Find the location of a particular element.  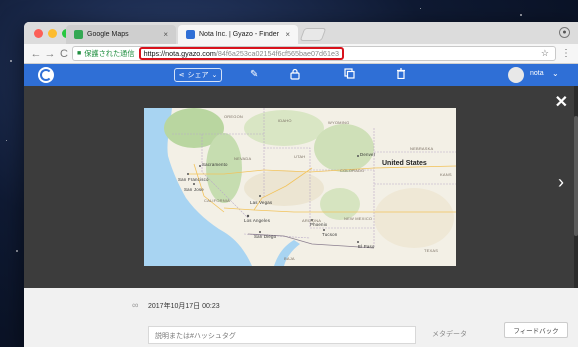

copy-icon is located at coordinates (349, 76).